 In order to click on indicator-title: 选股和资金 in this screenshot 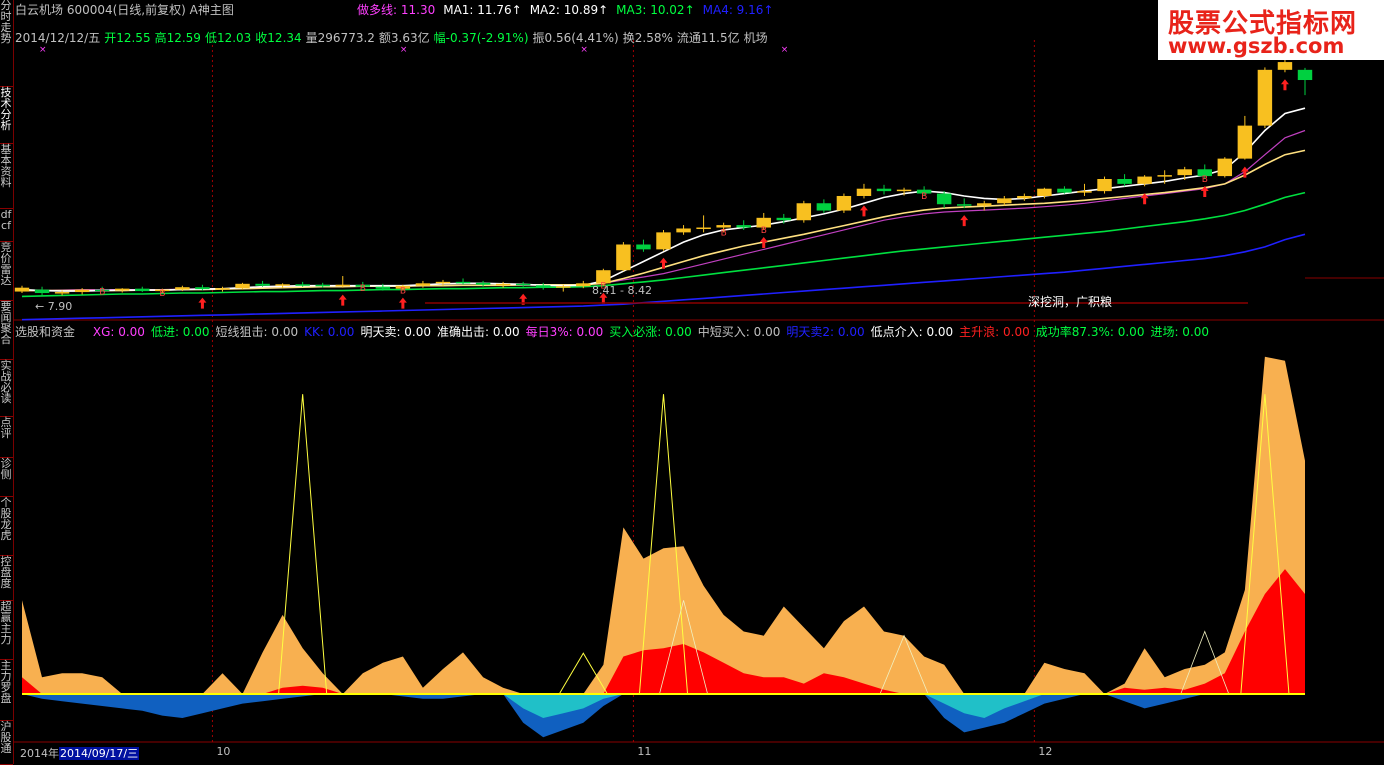, I will do `click(45, 332)`.